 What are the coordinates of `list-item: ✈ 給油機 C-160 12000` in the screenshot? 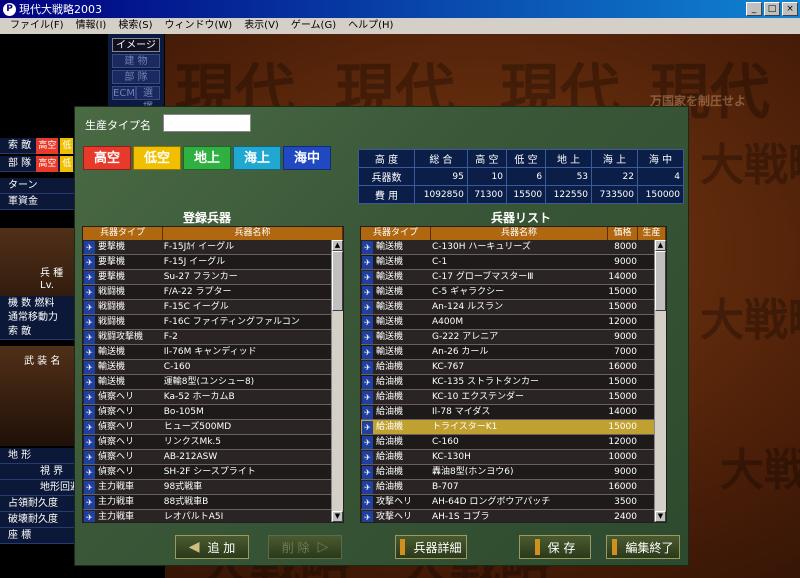 It's located at (507, 442).